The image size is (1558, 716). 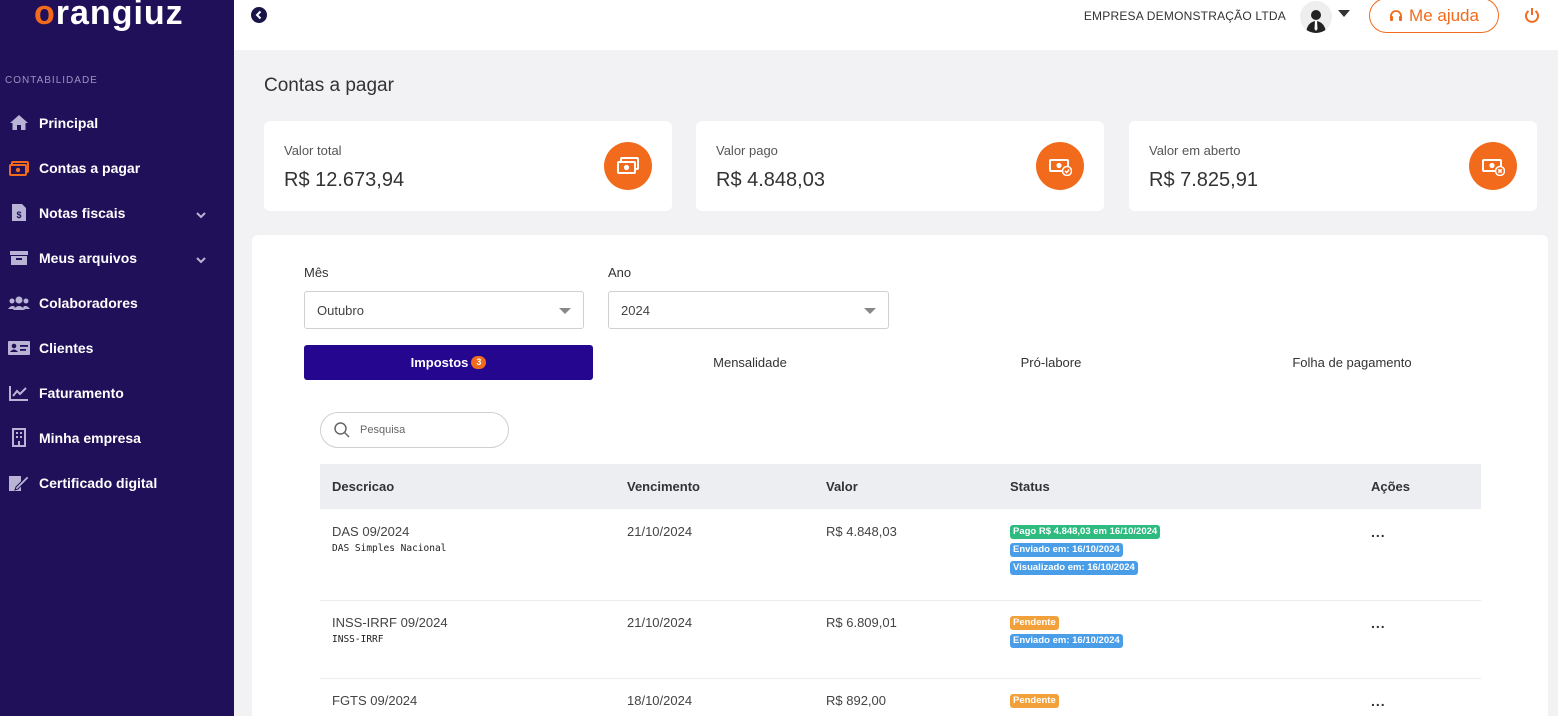 What do you see at coordinates (663, 486) in the screenshot?
I see `column-header-vencimento: Vencimento` at bounding box center [663, 486].